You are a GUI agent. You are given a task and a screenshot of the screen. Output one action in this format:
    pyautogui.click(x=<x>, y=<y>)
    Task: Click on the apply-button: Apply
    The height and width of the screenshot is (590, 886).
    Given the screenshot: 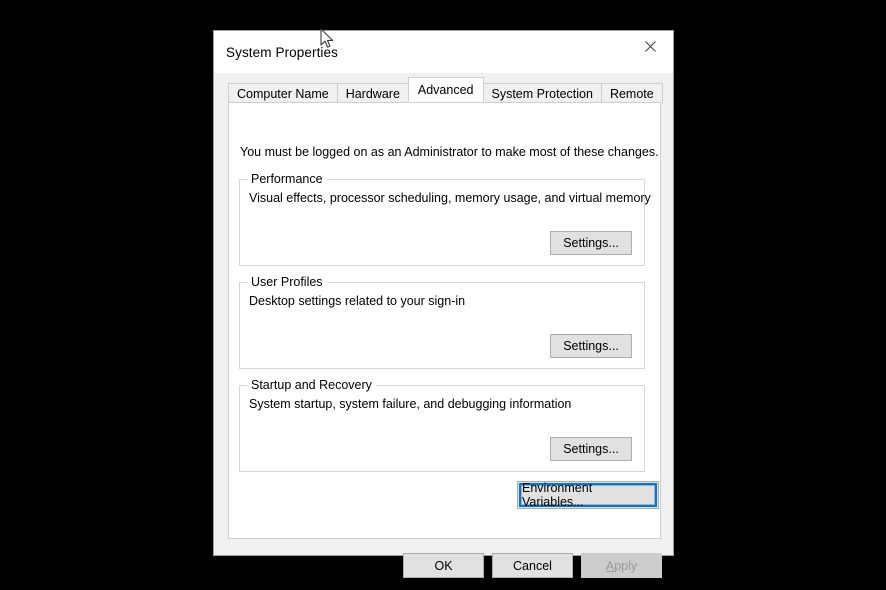 What is the action you would take?
    pyautogui.click(x=621, y=565)
    